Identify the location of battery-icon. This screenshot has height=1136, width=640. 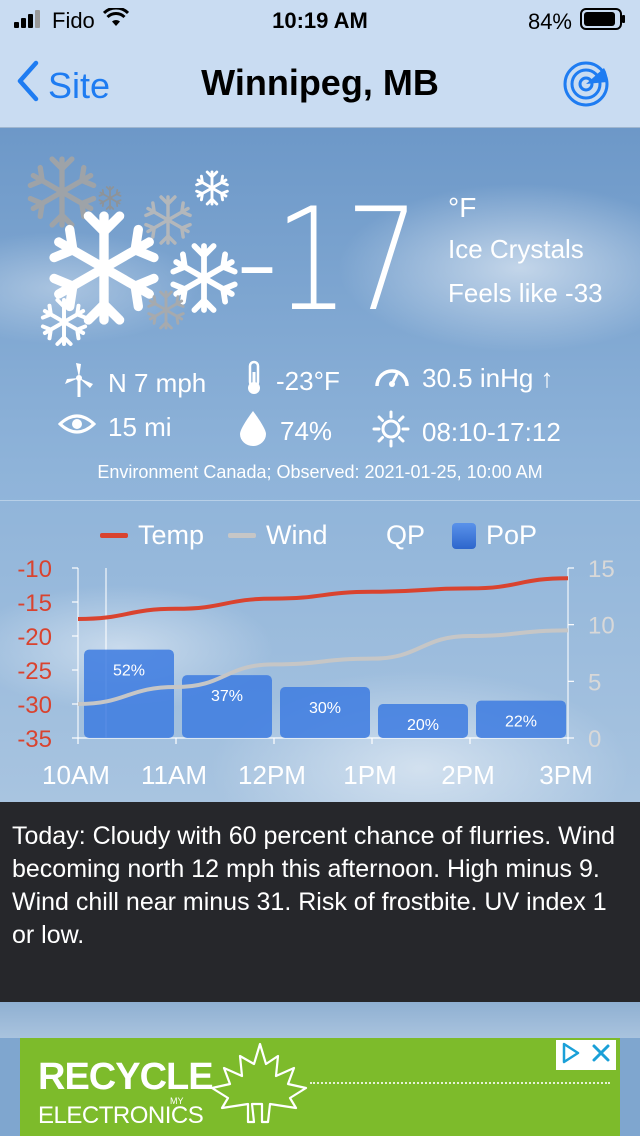
(603, 22).